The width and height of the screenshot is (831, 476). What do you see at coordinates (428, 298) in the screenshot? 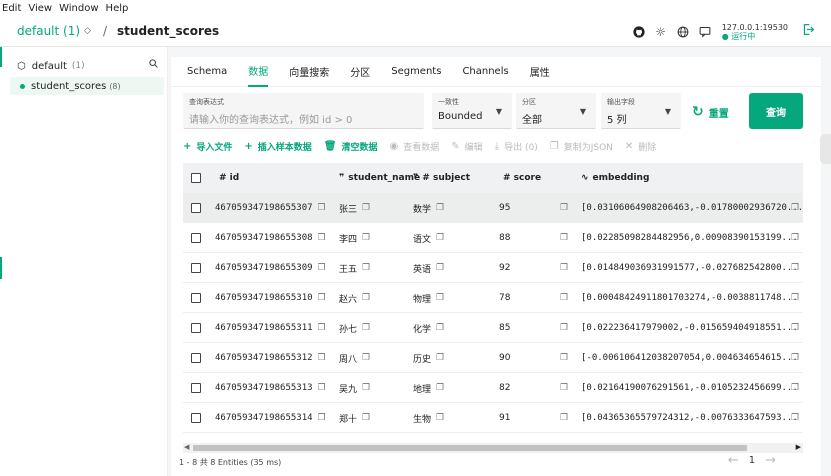
I see `cell-subject: 物理 ❐` at bounding box center [428, 298].